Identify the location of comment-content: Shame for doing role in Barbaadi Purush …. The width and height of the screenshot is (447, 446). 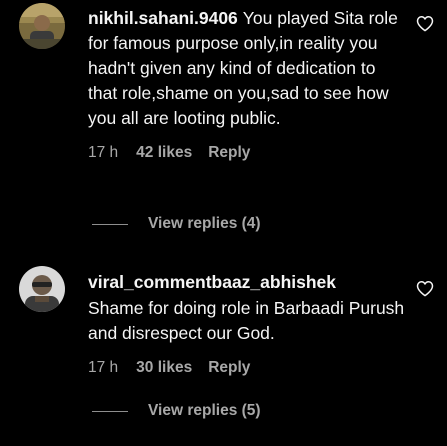
(246, 320).